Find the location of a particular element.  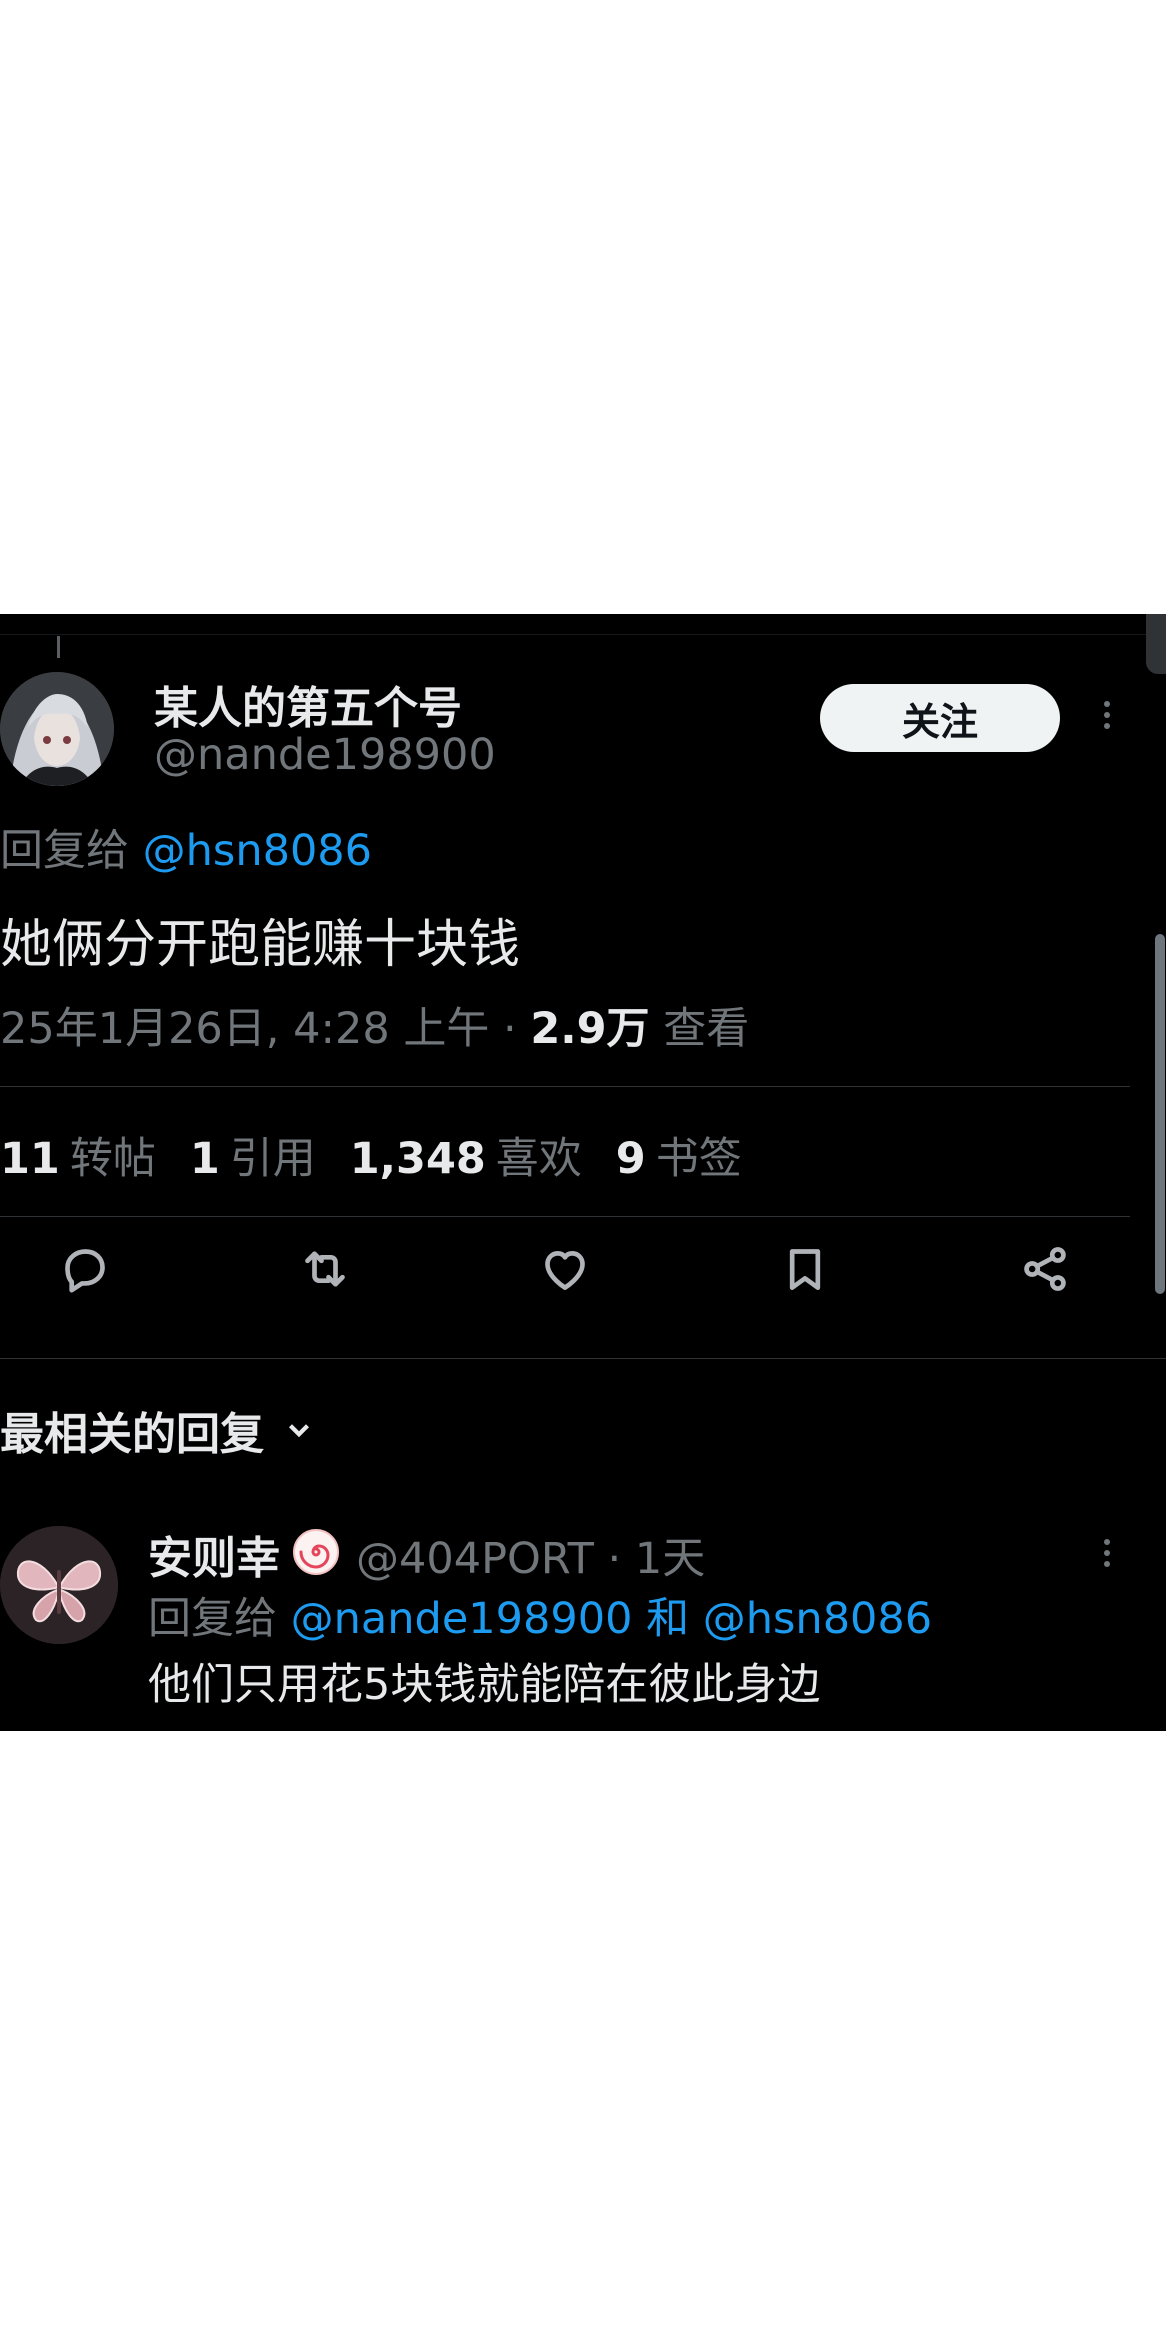

replies-divider is located at coordinates (583, 1358).